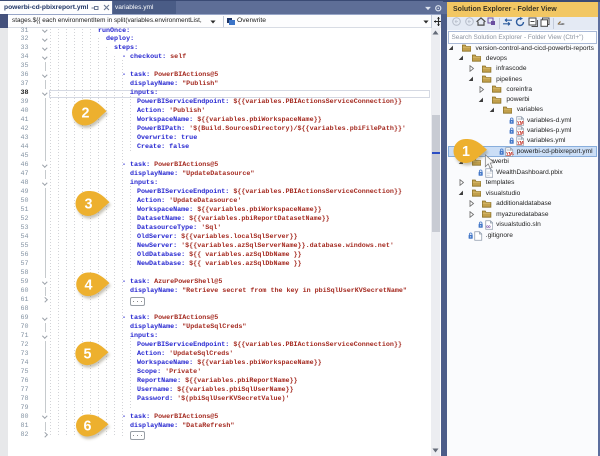 This screenshot has width=600, height=456. I want to click on svg-text: 1, so click(466, 152).